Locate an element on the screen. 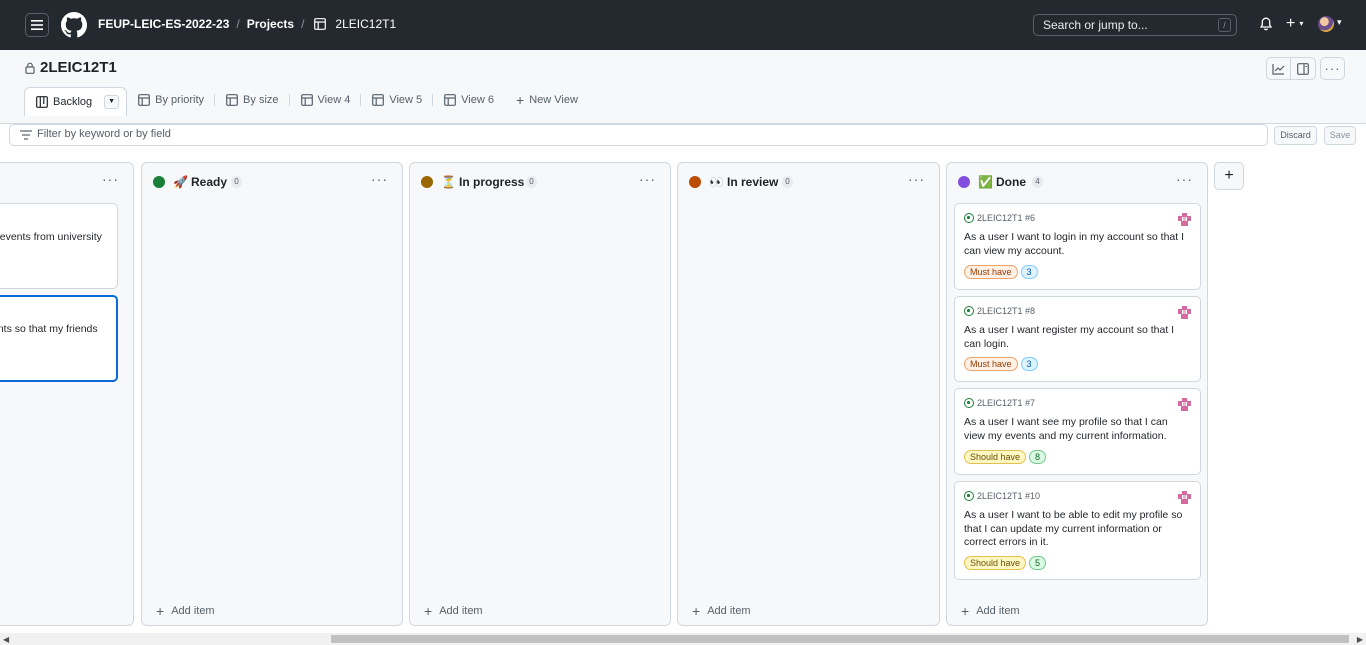 The width and height of the screenshot is (1366, 645). card-title: ents so that my friends is located at coordinates (56, 330).